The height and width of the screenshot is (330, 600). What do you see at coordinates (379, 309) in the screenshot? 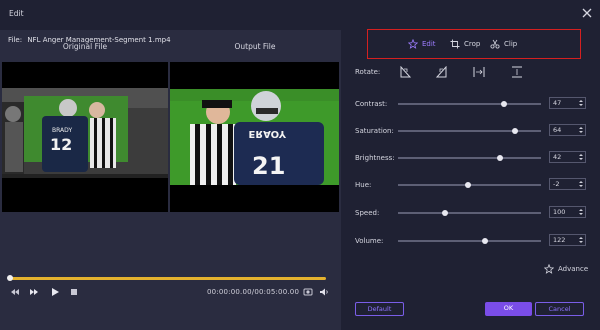
I see `default-button: Default` at bounding box center [379, 309].